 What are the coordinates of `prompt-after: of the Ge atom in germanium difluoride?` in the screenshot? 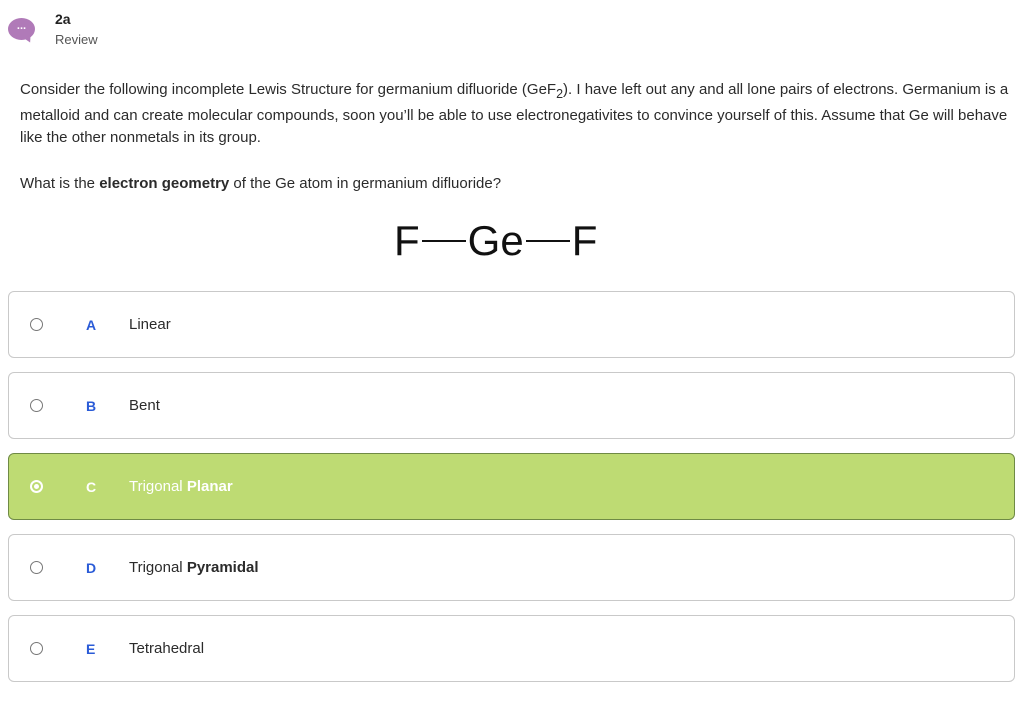 It's located at (365, 183).